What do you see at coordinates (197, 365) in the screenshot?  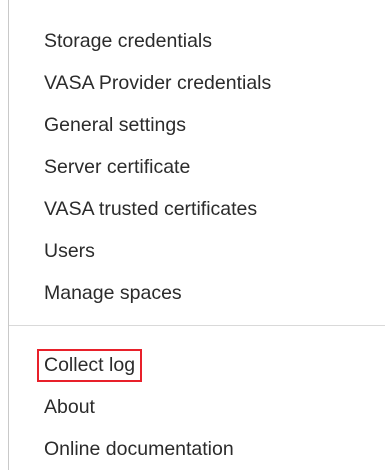 I see `menu-item-collect-log: Collect log` at bounding box center [197, 365].